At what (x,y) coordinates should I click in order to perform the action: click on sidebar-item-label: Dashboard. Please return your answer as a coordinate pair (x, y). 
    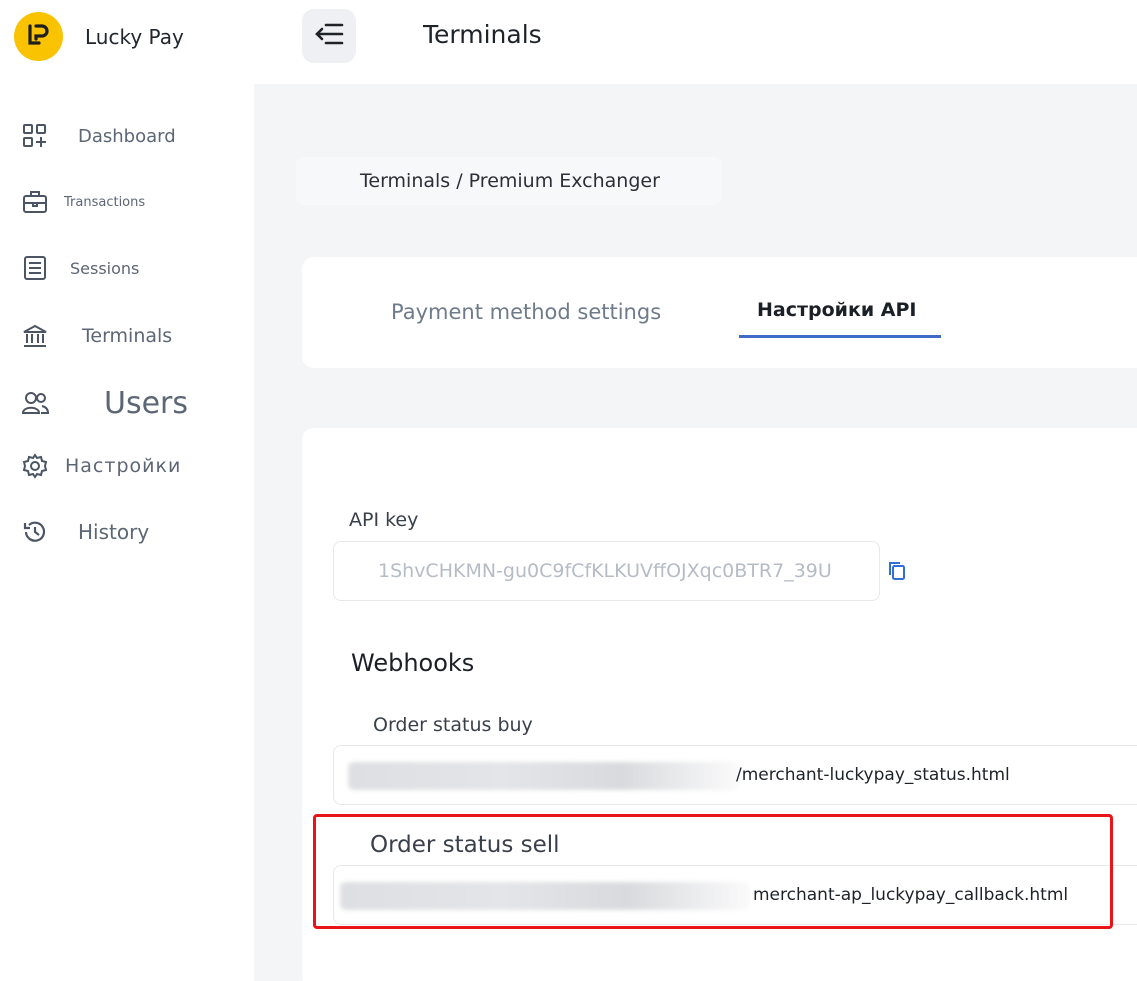
    Looking at the image, I should click on (127, 136).